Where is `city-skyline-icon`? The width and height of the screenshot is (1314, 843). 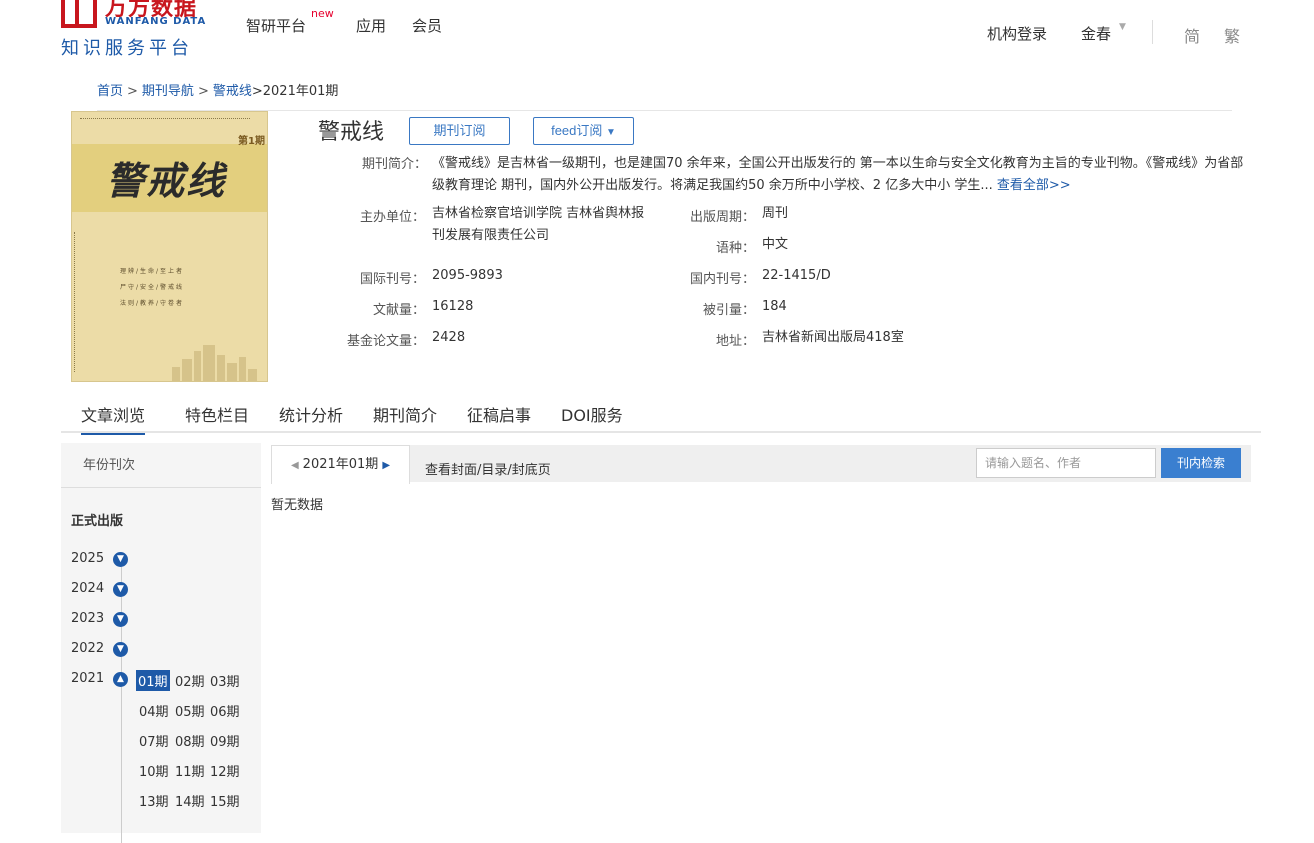
city-skyline-icon is located at coordinates (217, 361).